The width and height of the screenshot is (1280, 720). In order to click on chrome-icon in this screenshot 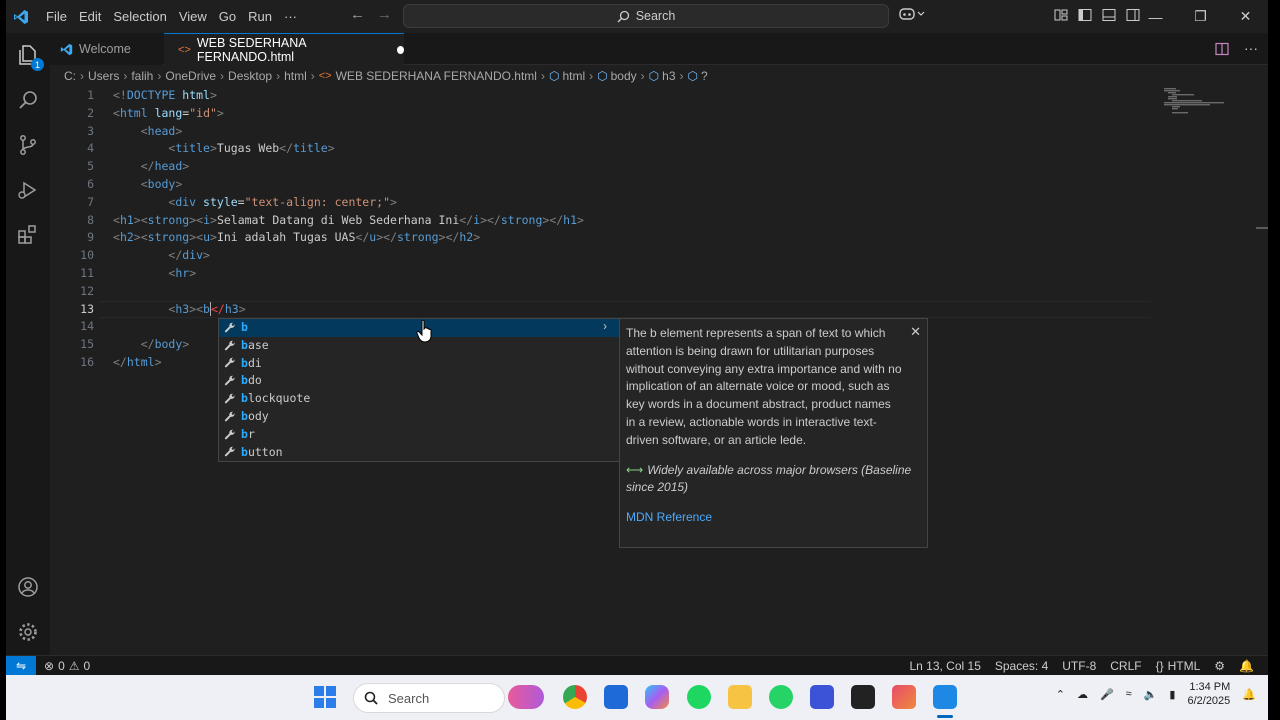, I will do `click(575, 697)`.